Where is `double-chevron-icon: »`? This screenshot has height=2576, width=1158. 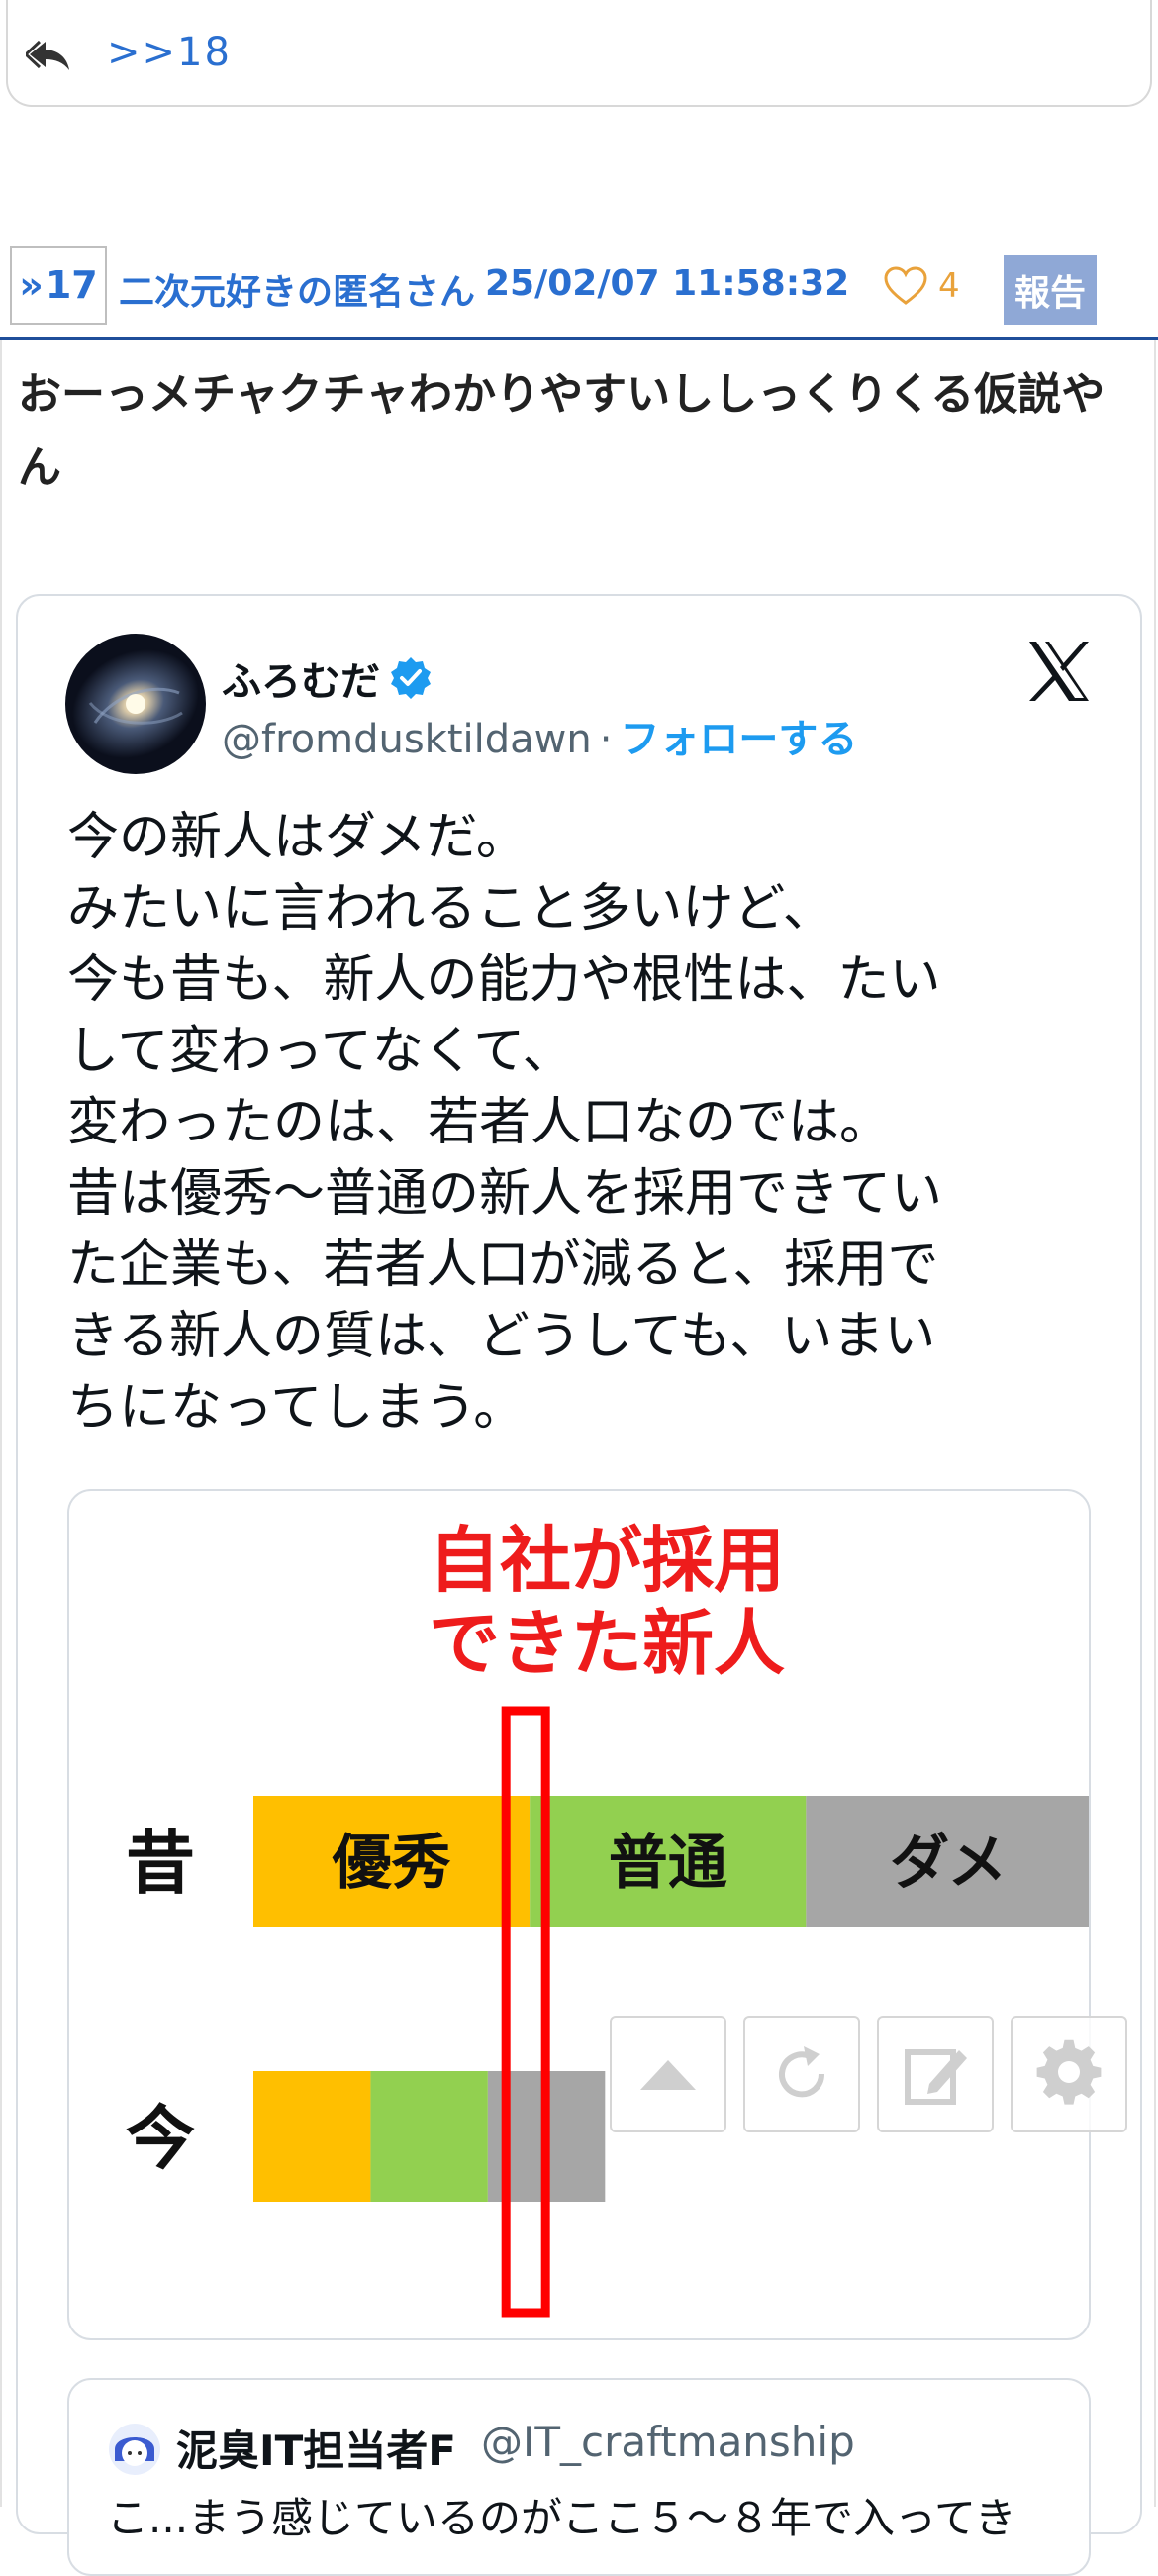 double-chevron-icon: » is located at coordinates (32, 285).